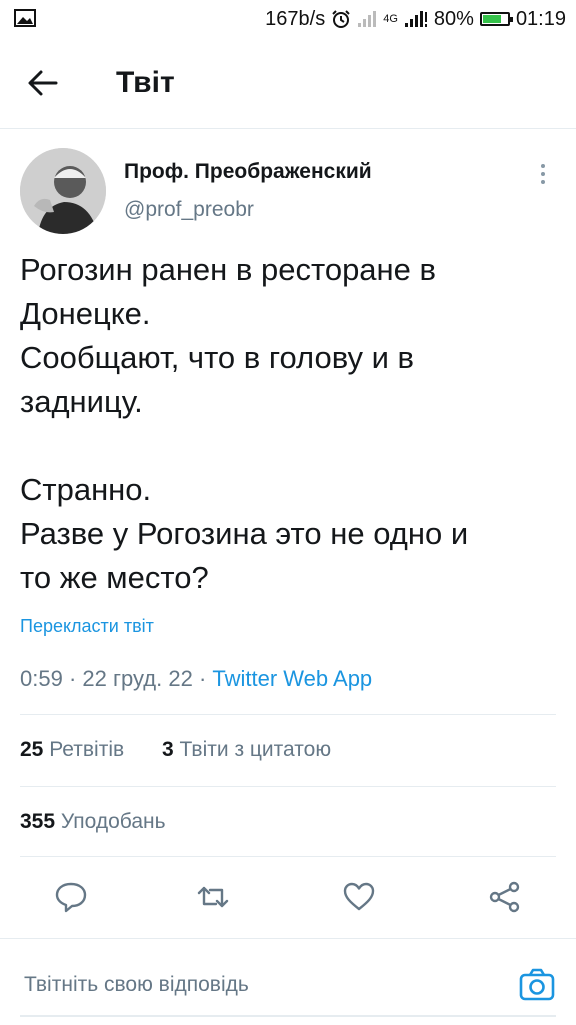 This screenshot has width=576, height=1025. What do you see at coordinates (255, 749) in the screenshot?
I see `quotes-label: Твіти з цитатою` at bounding box center [255, 749].